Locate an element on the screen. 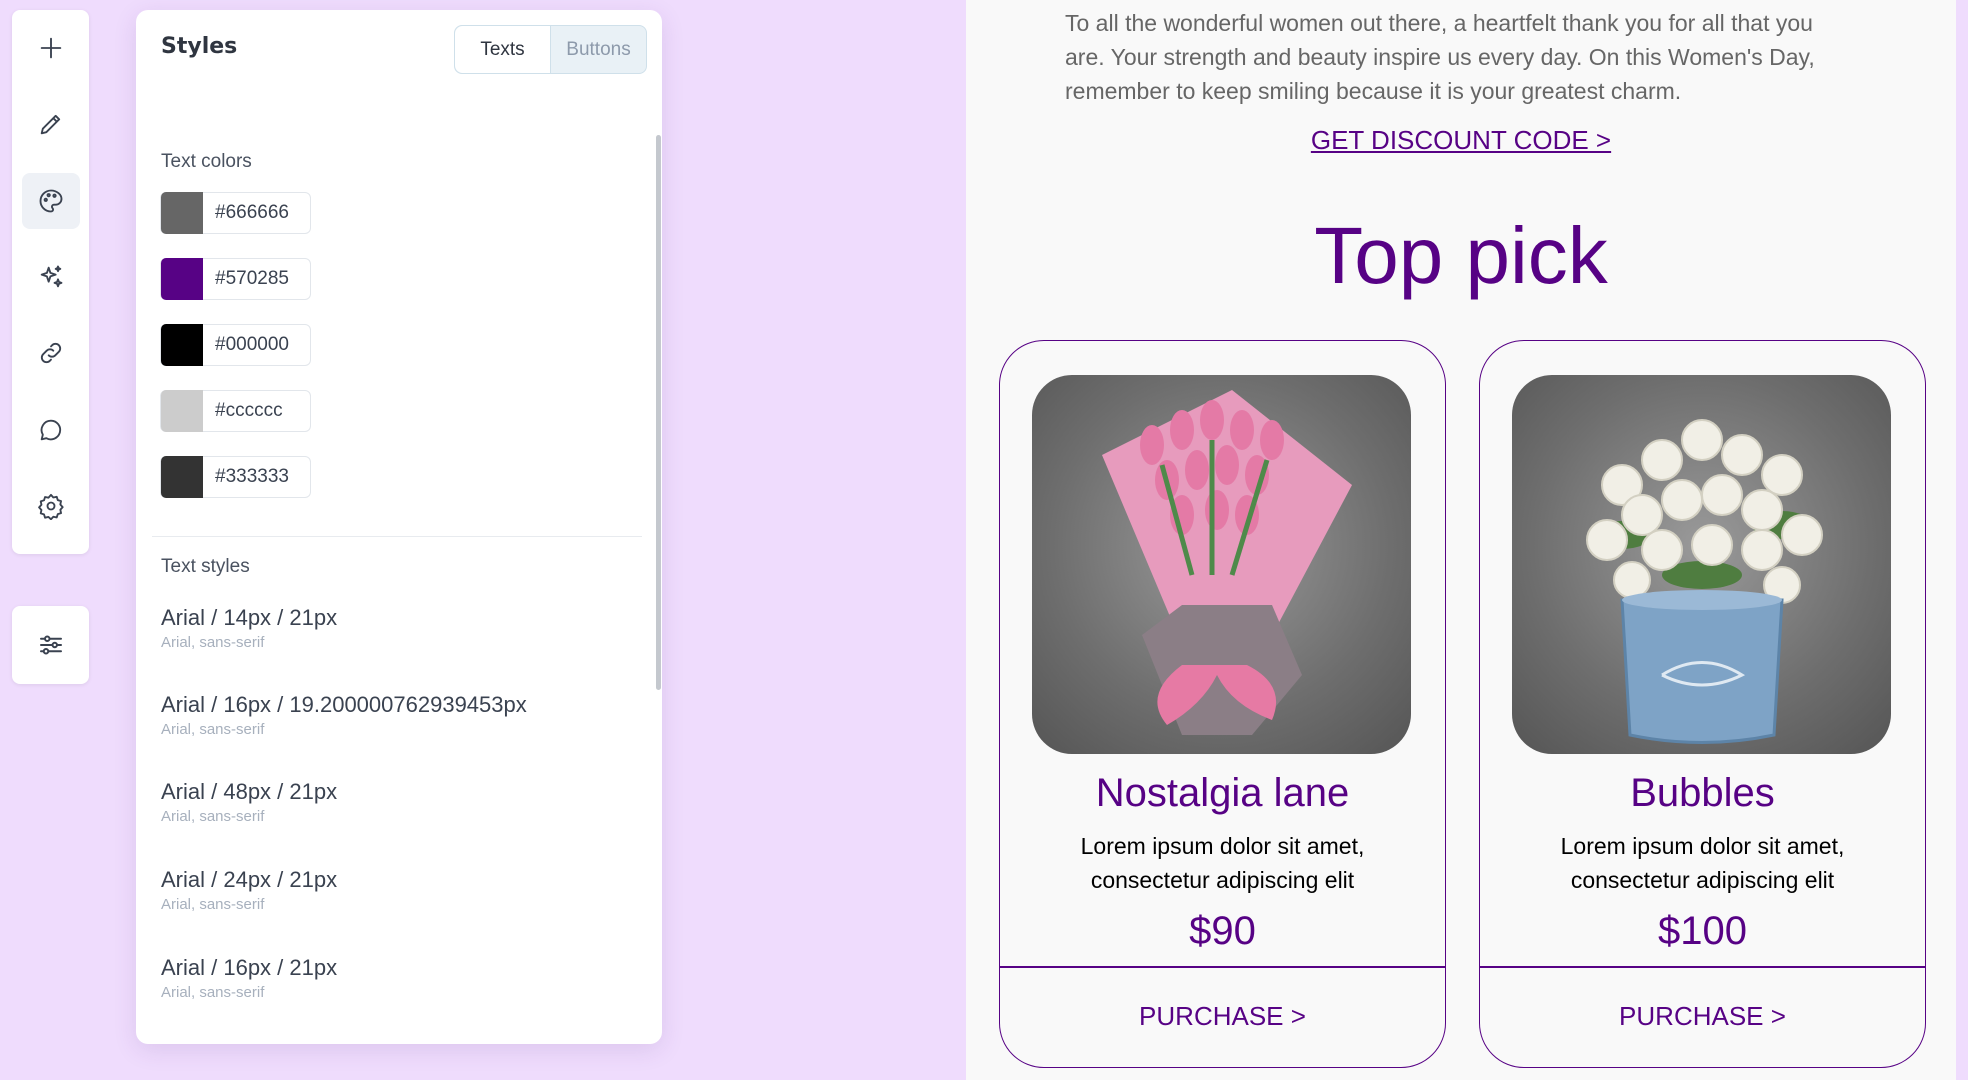 This screenshot has height=1080, width=1968. text-style-name: Arial / 16px / 19.200000762939453px is located at coordinates (344, 704).